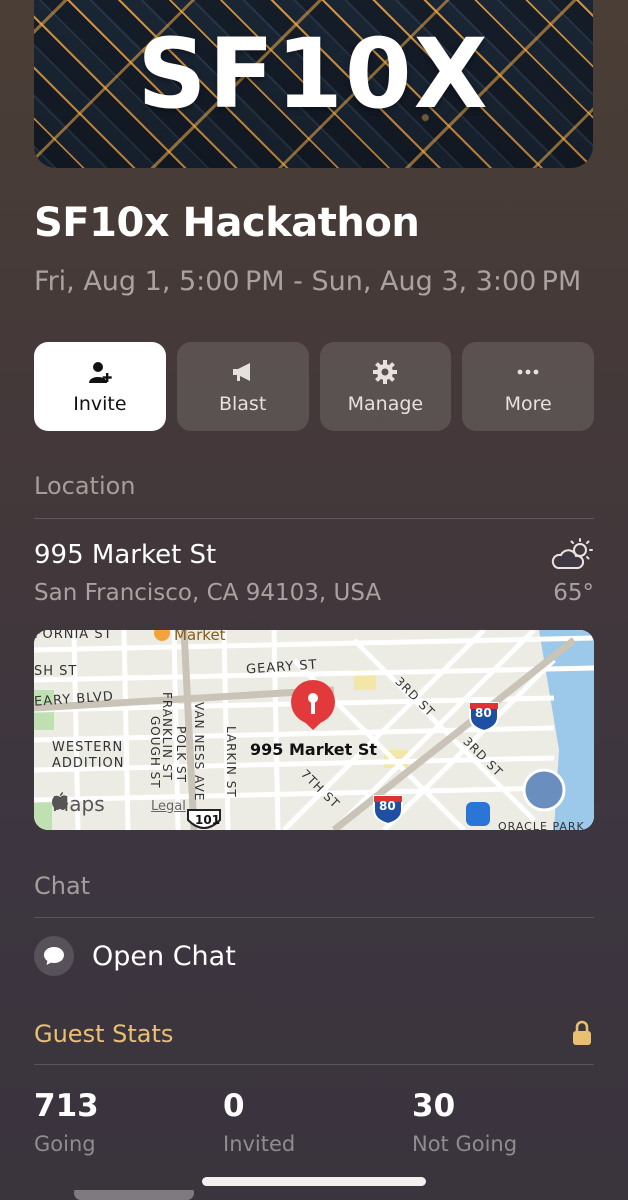  I want to click on street-label: FRANKLIN ST, so click(167, 736).